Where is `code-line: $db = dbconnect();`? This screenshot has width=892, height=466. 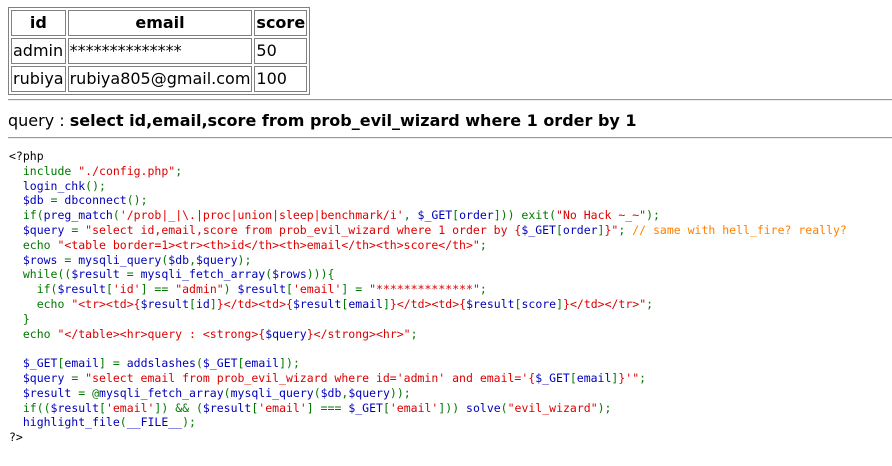
code-line: $db = dbconnect(); is located at coordinates (78, 200).